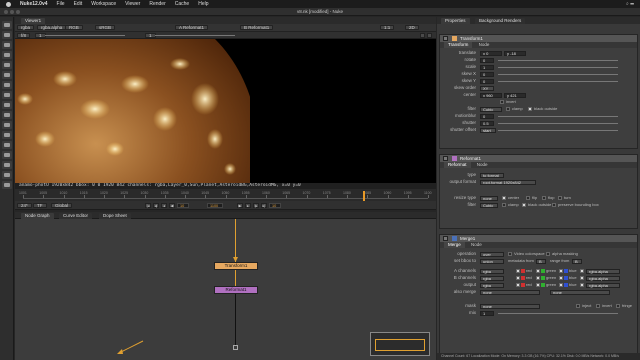 This screenshot has height=360, width=640. Describe the element at coordinates (538, 285) in the screenshot. I see `out-green-checkbox` at that location.